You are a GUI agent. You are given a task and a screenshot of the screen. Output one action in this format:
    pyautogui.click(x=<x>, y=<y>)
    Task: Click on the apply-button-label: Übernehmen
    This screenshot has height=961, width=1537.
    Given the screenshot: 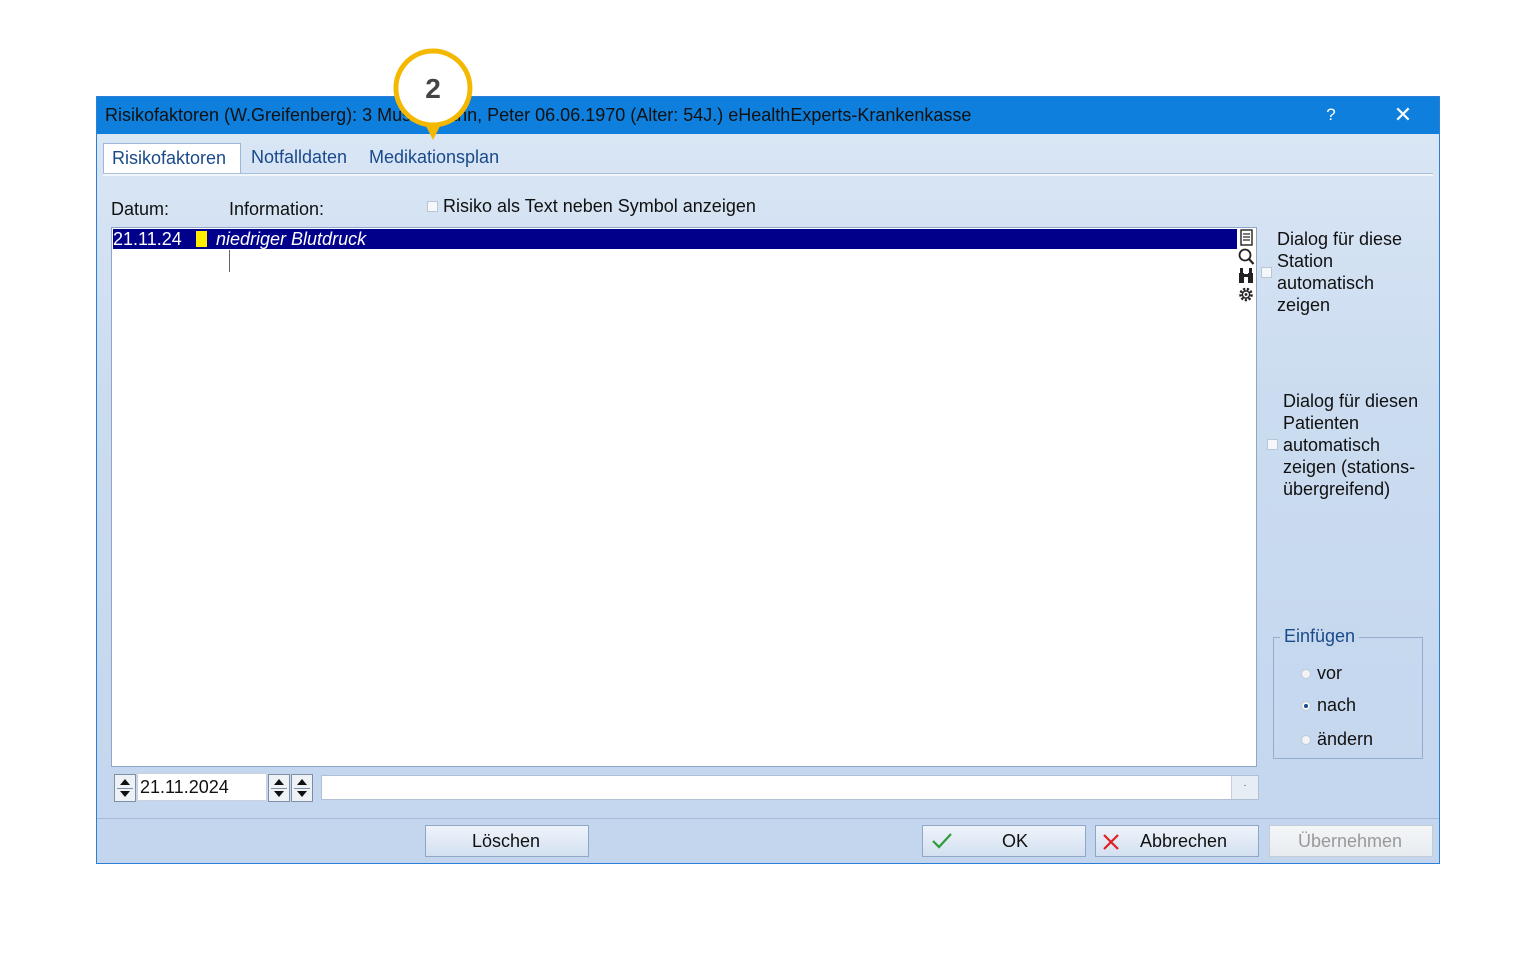 What is the action you would take?
    pyautogui.click(x=1350, y=841)
    